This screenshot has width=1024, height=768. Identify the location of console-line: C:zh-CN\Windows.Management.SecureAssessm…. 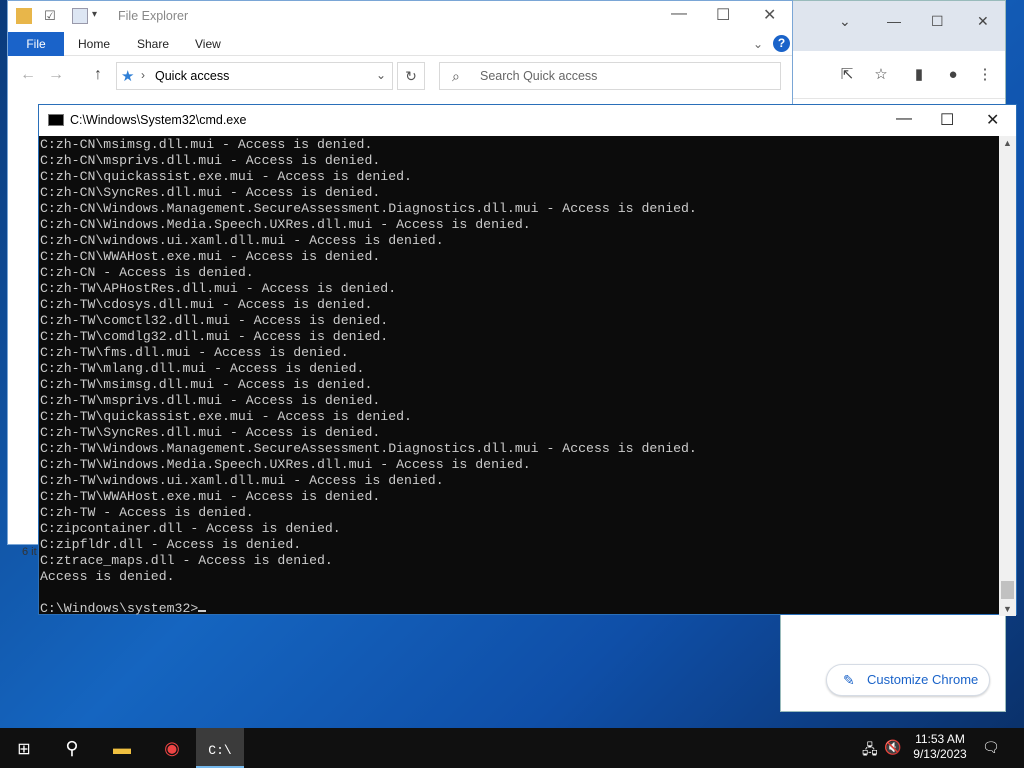
(368, 208).